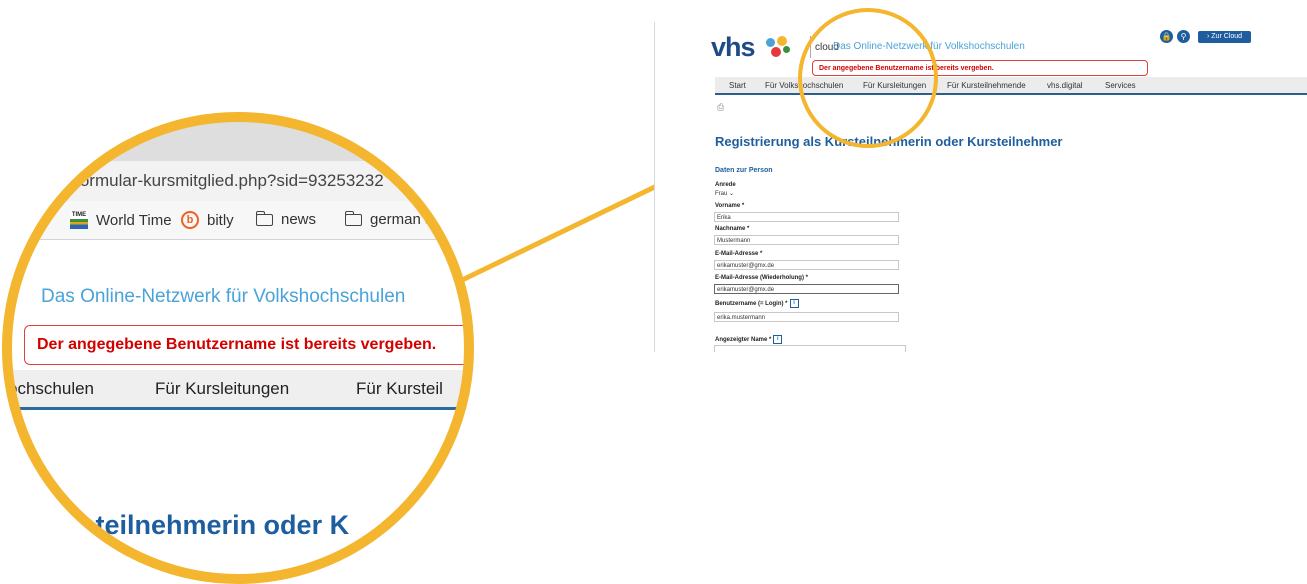 The width and height of the screenshot is (1307, 584). Describe the element at coordinates (222, 181) in the screenshot. I see `url-text: g-formular-kursmitglied.php?sid=93253232` at that location.